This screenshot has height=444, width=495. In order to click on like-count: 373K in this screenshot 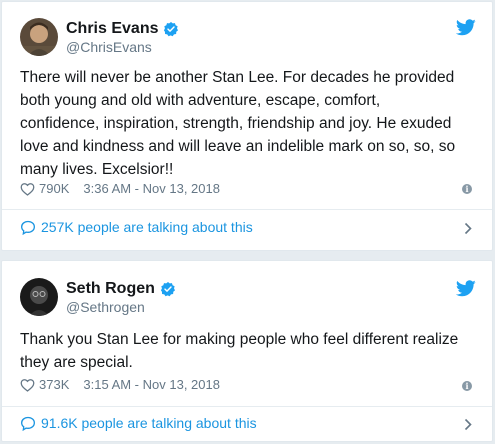, I will do `click(54, 384)`.